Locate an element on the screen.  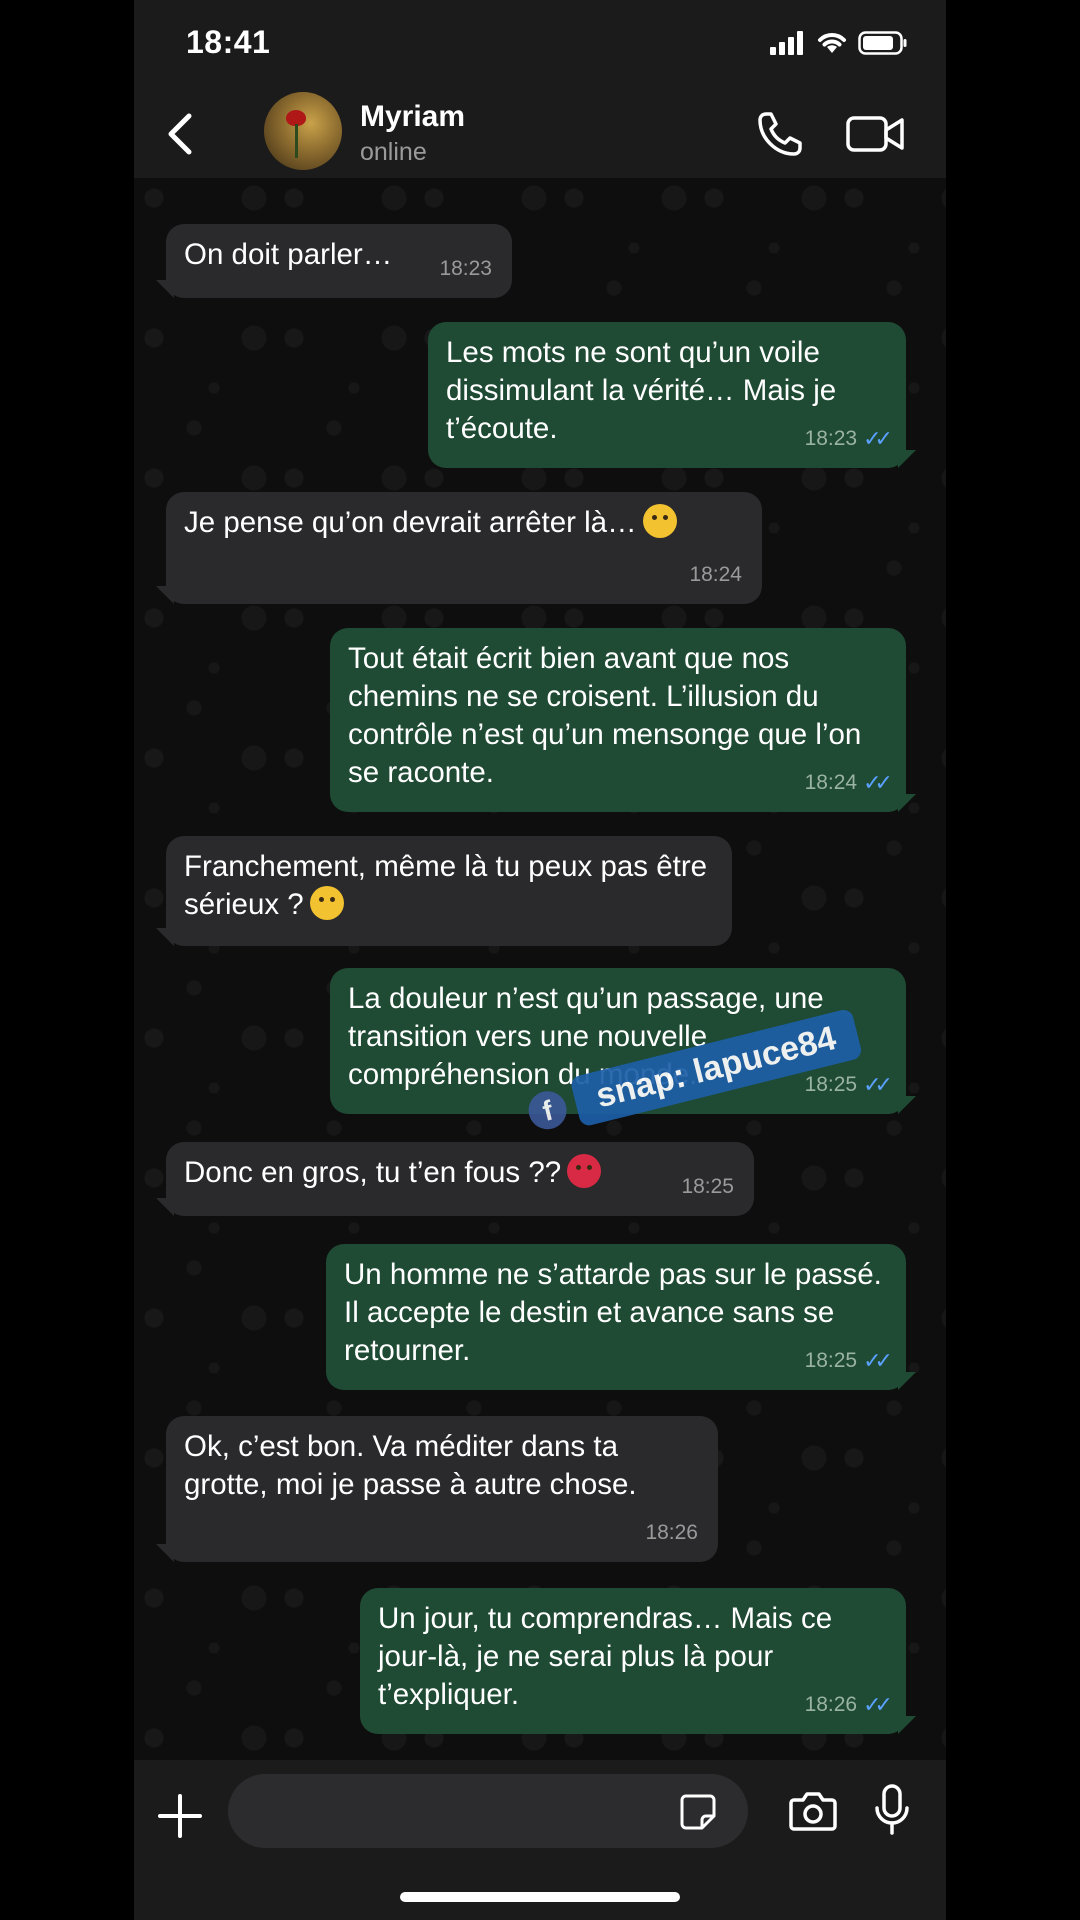
message-incoming: Donc en gros, tu t’en fous ?? 18:25 is located at coordinates (455, 1179).